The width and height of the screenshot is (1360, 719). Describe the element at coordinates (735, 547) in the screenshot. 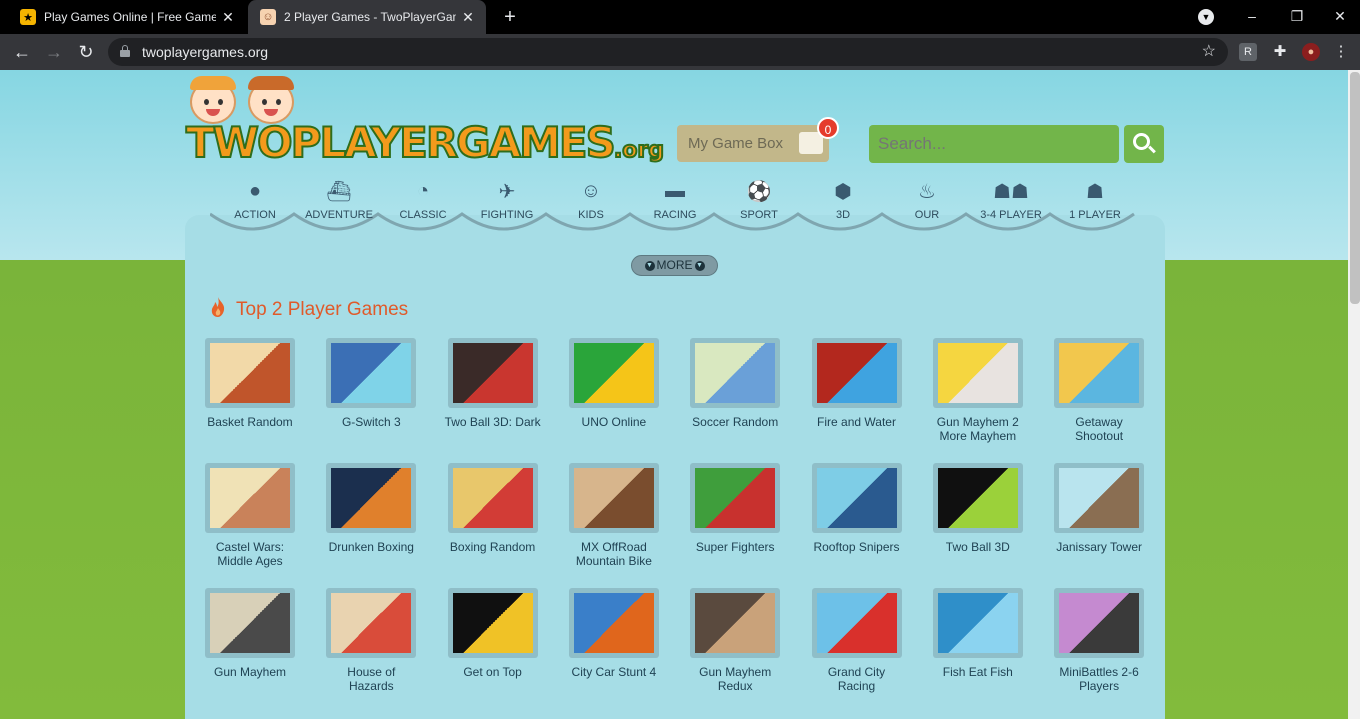

I see `game-title: Super Fighters` at that location.